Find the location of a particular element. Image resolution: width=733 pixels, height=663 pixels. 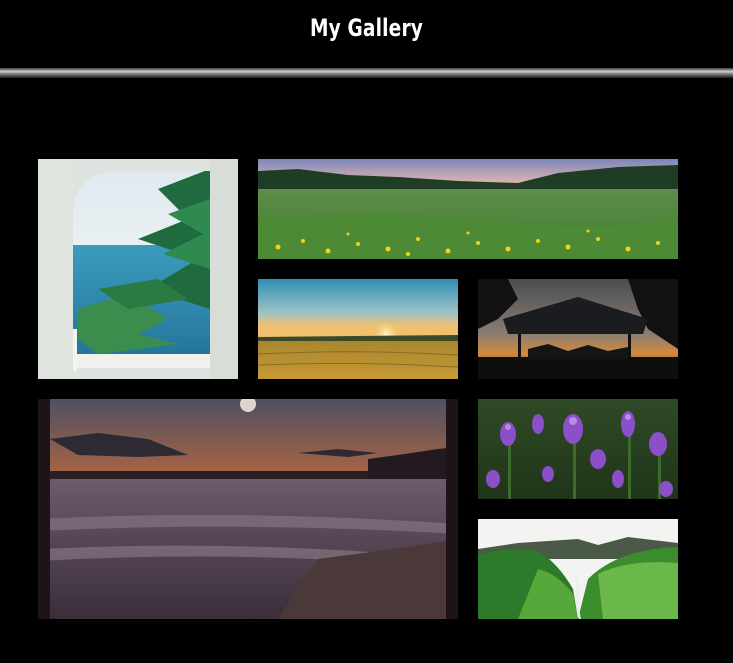

gallery-photo-flowers is located at coordinates (578, 449).